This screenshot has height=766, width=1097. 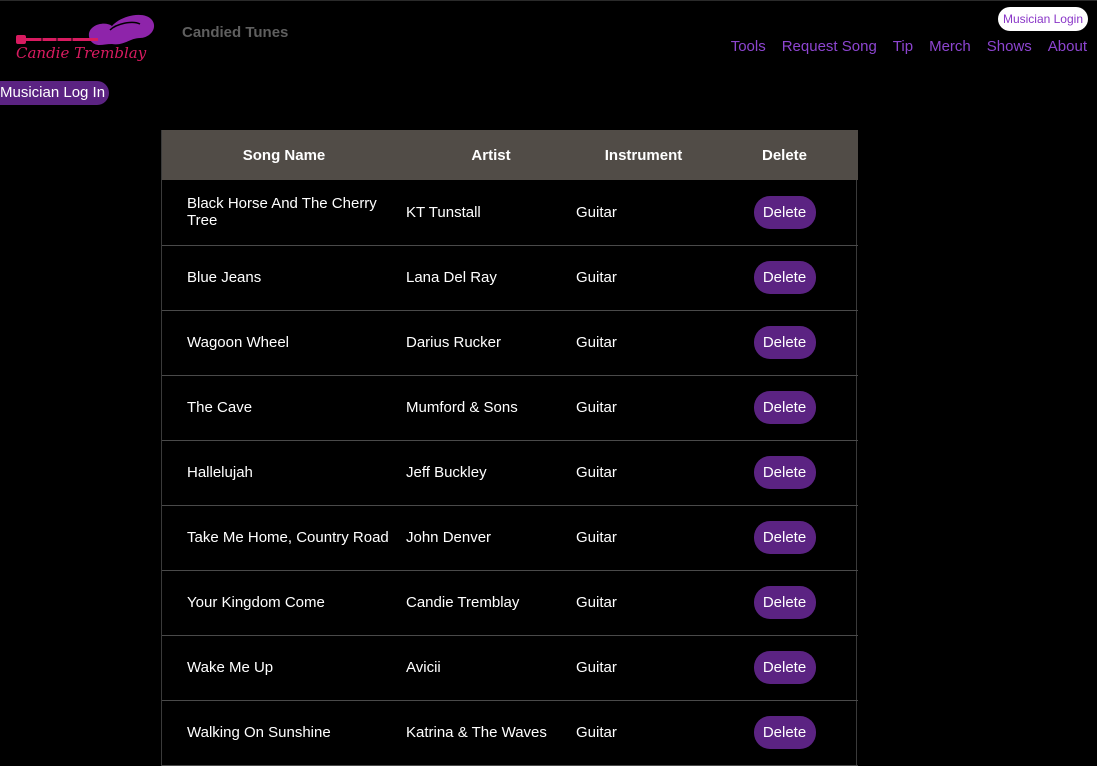 What do you see at coordinates (476, 732) in the screenshot?
I see `cell-artist: Katrina & The Waves` at bounding box center [476, 732].